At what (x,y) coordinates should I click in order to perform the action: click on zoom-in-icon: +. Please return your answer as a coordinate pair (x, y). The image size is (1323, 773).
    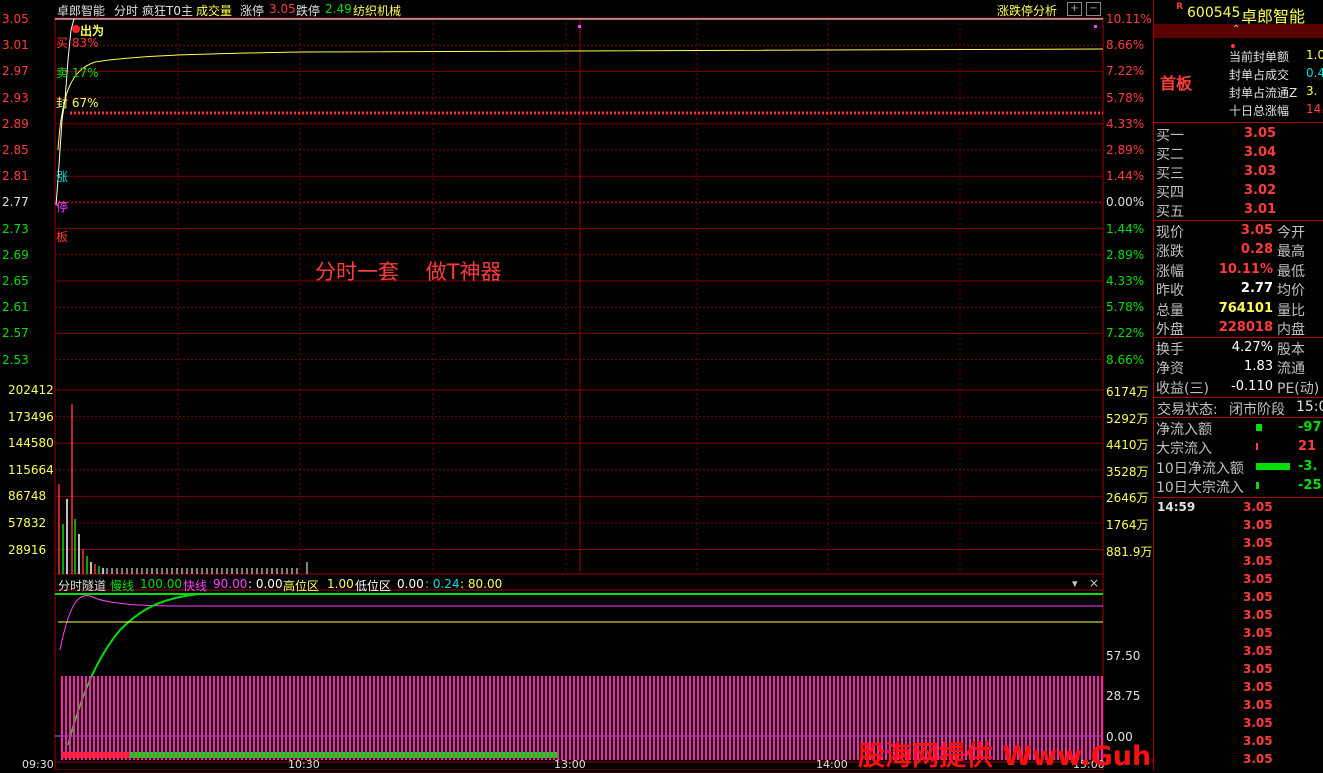
    Looking at the image, I should click on (1074, 9).